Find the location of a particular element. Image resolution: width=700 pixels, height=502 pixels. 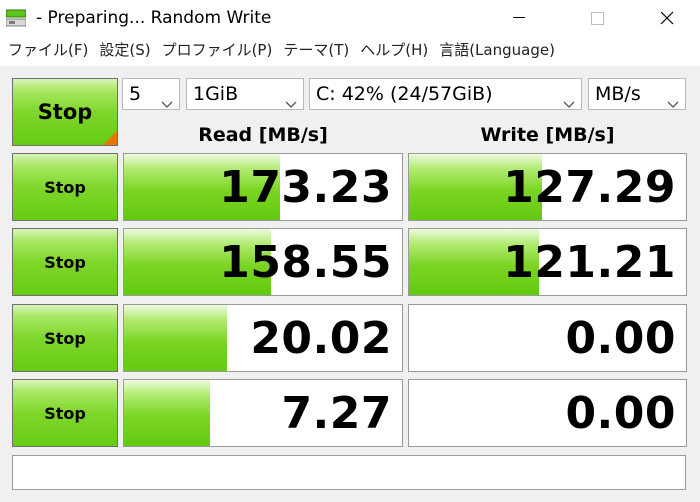

minimize-icon is located at coordinates (519, 18).